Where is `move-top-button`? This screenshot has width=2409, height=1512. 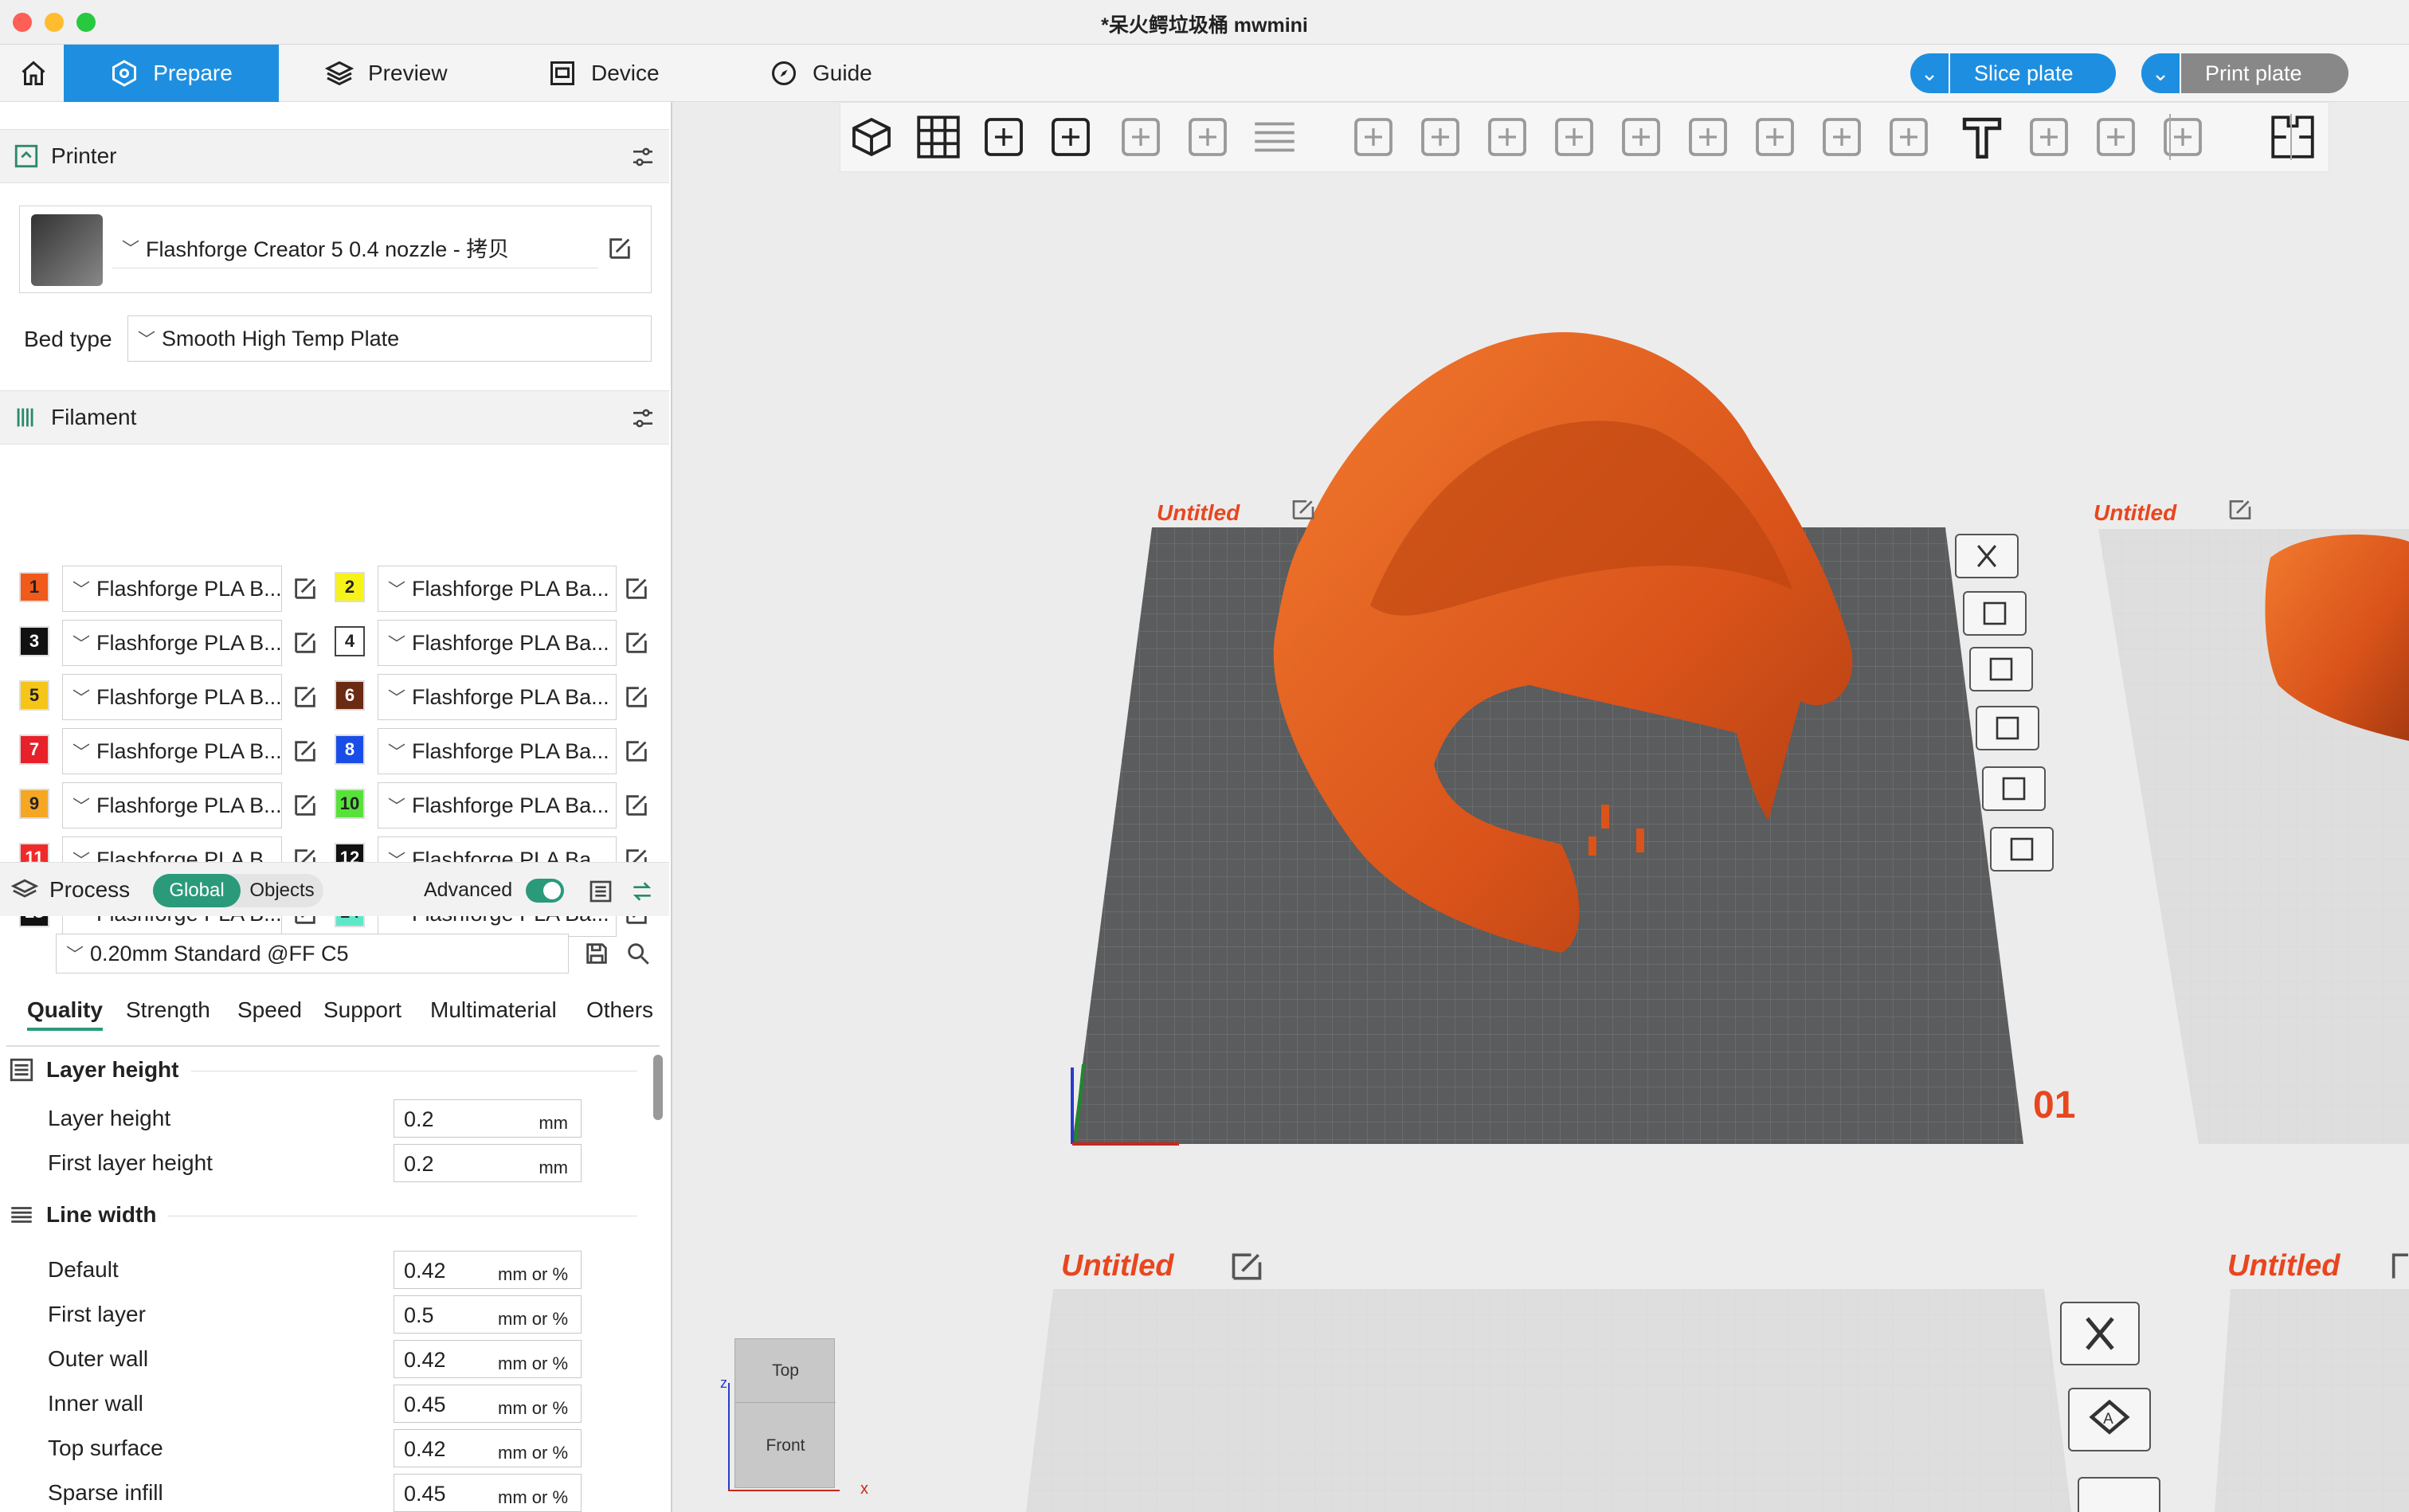 move-top-button is located at coordinates (2022, 850).